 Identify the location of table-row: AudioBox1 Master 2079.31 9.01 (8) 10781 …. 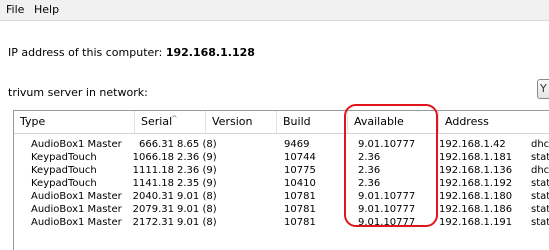
(281, 209).